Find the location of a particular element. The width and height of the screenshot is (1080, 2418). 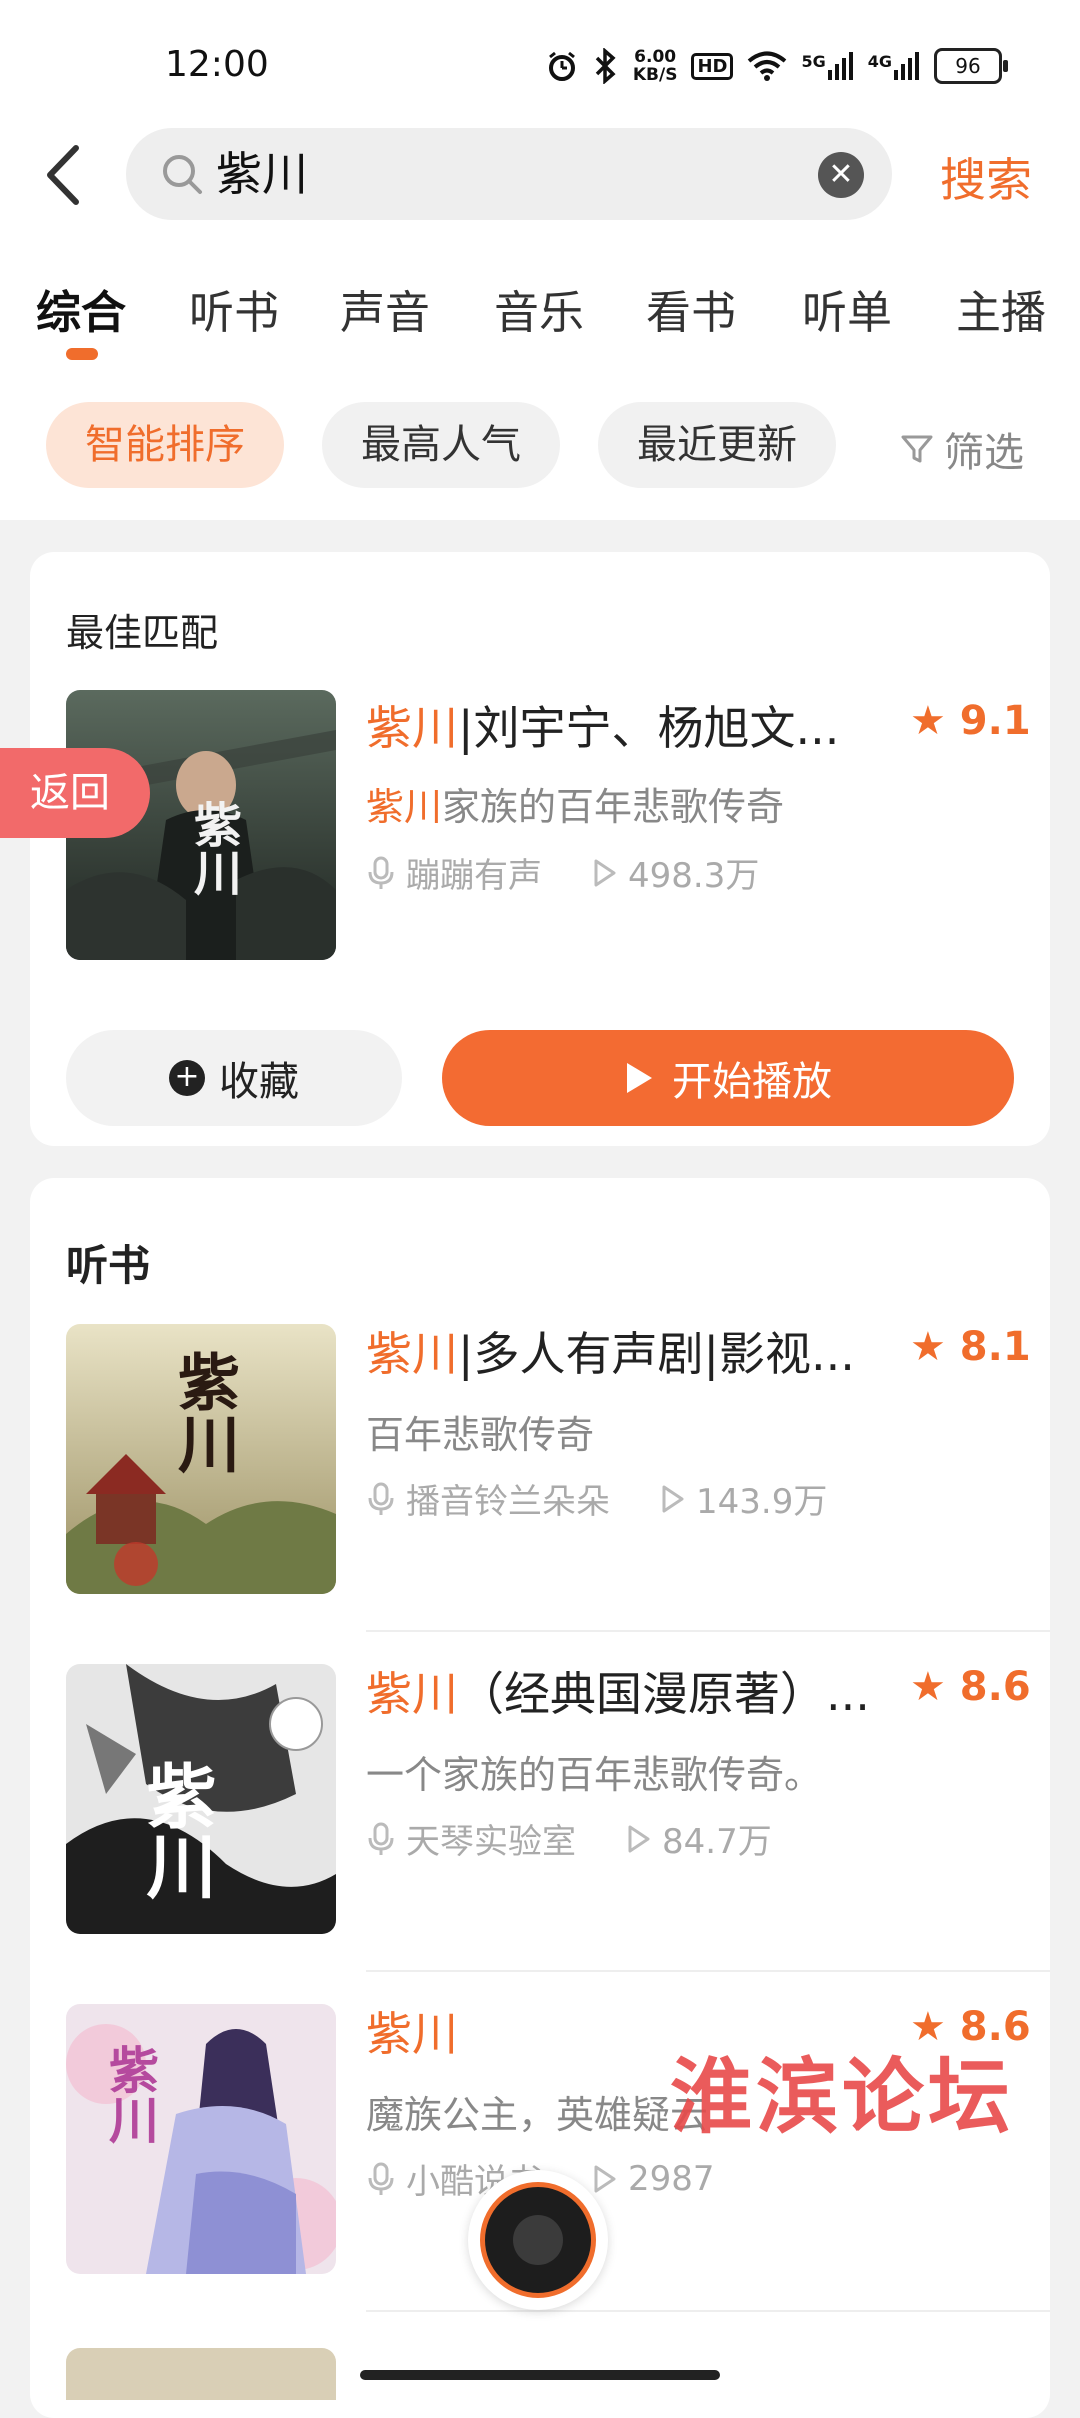

home-indicator is located at coordinates (540, 2375).